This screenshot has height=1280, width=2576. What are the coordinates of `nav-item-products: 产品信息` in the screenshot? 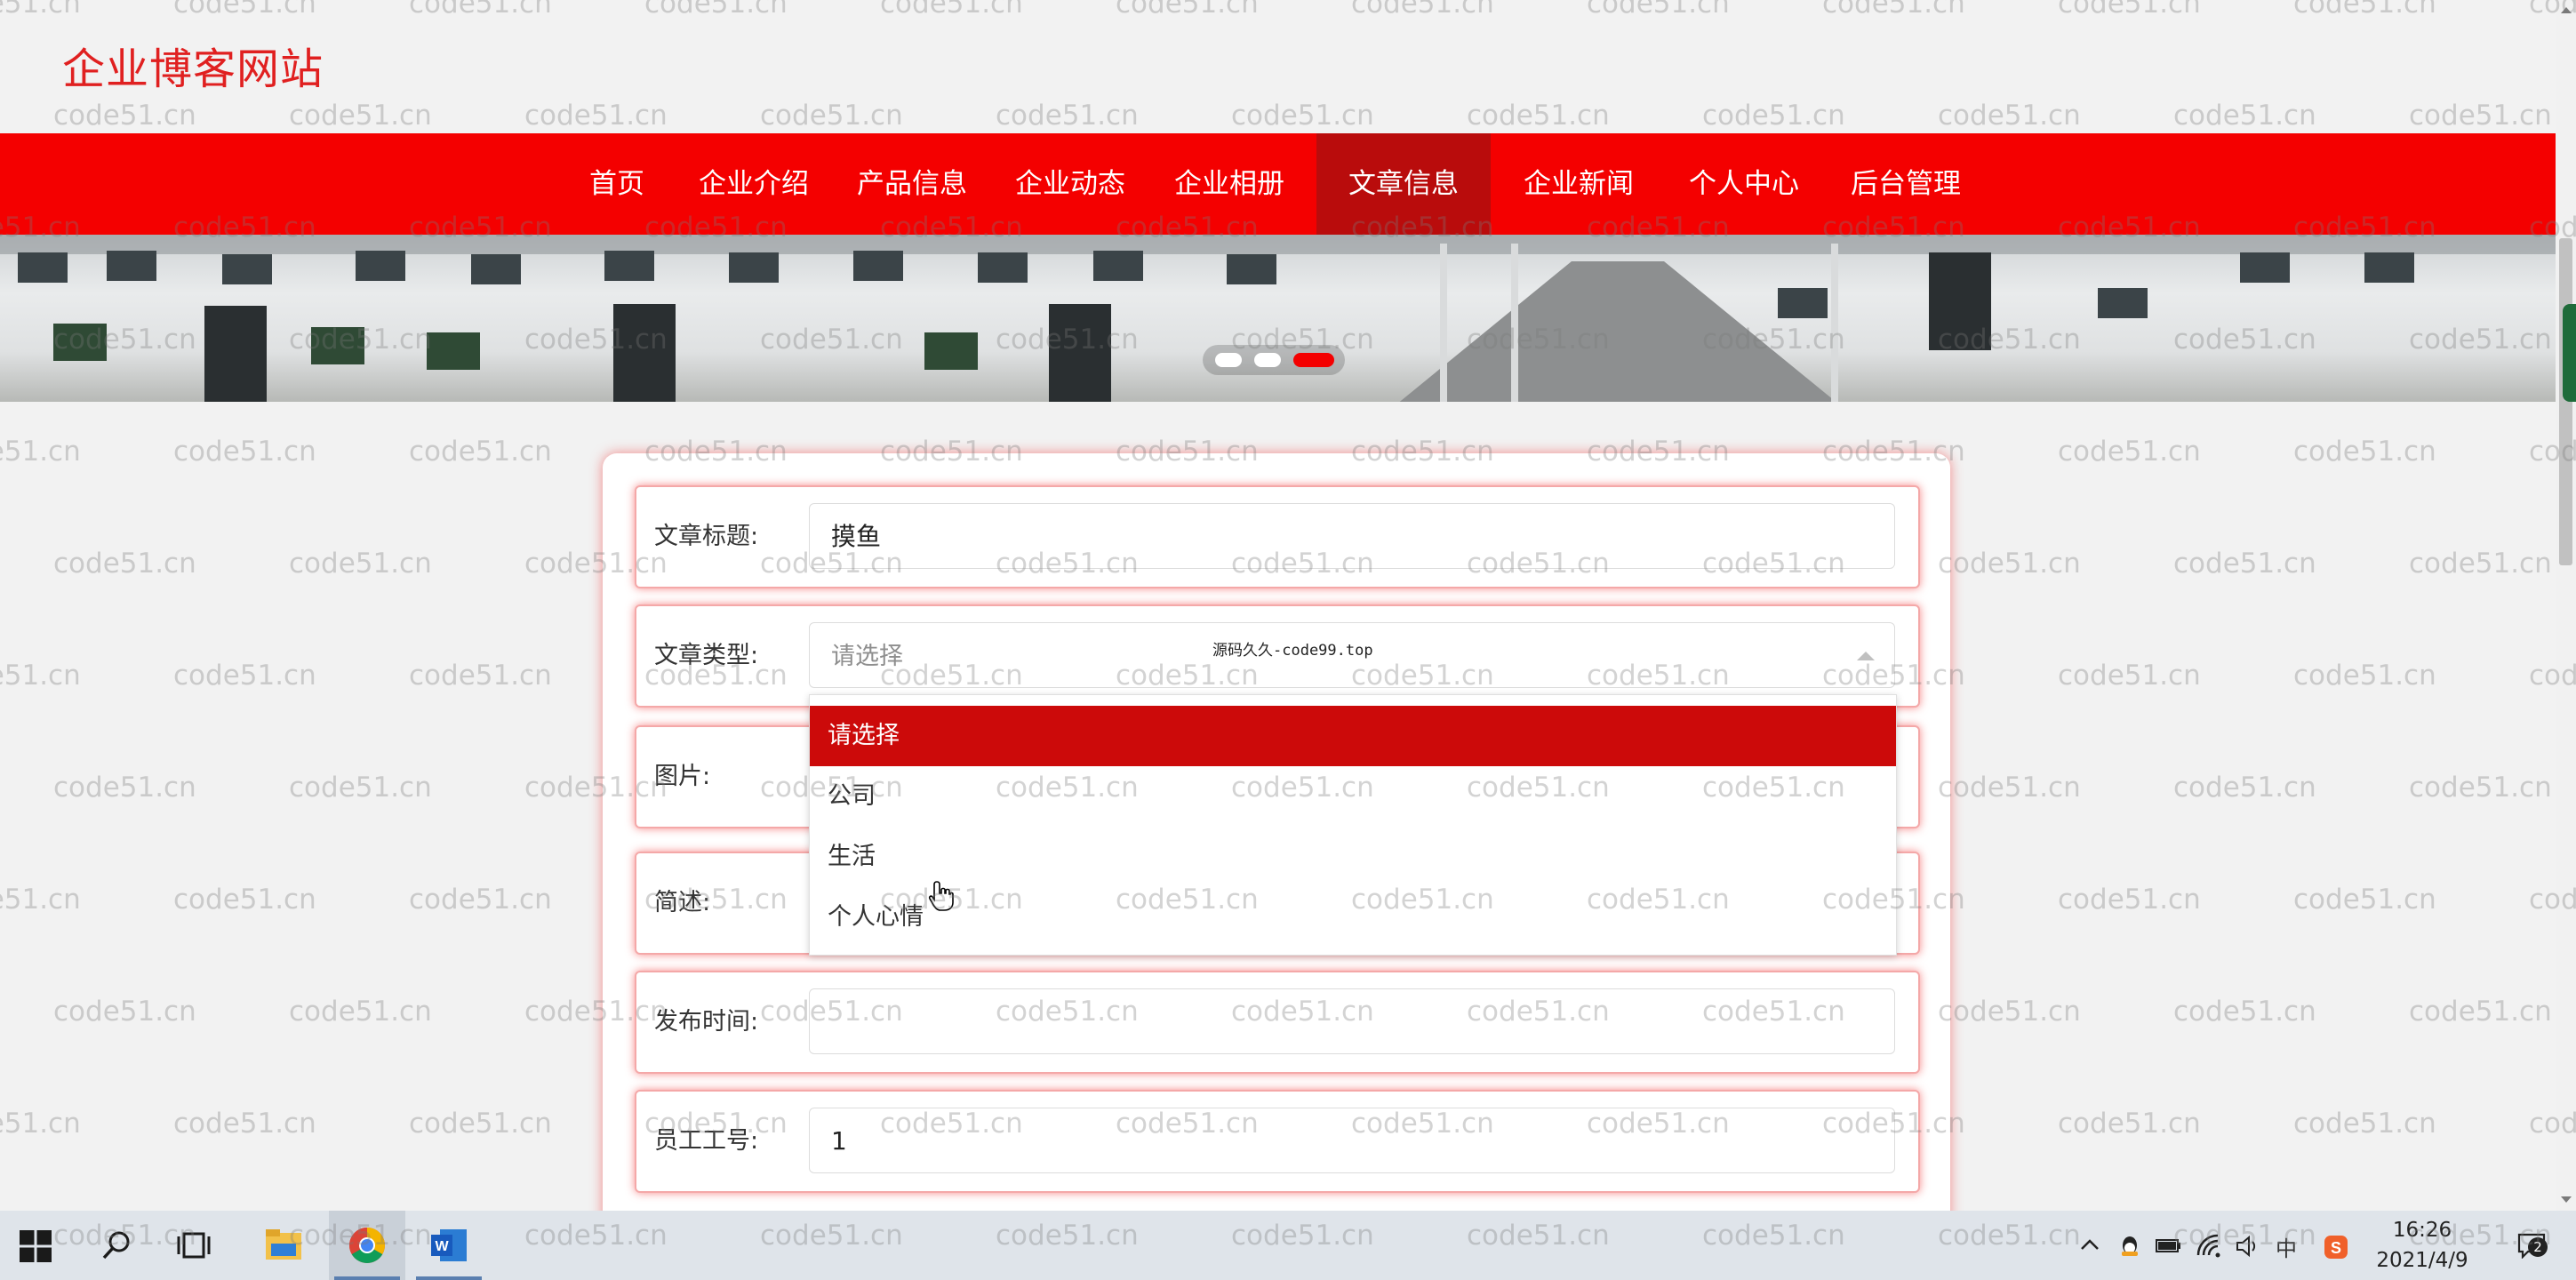 It's located at (912, 184).